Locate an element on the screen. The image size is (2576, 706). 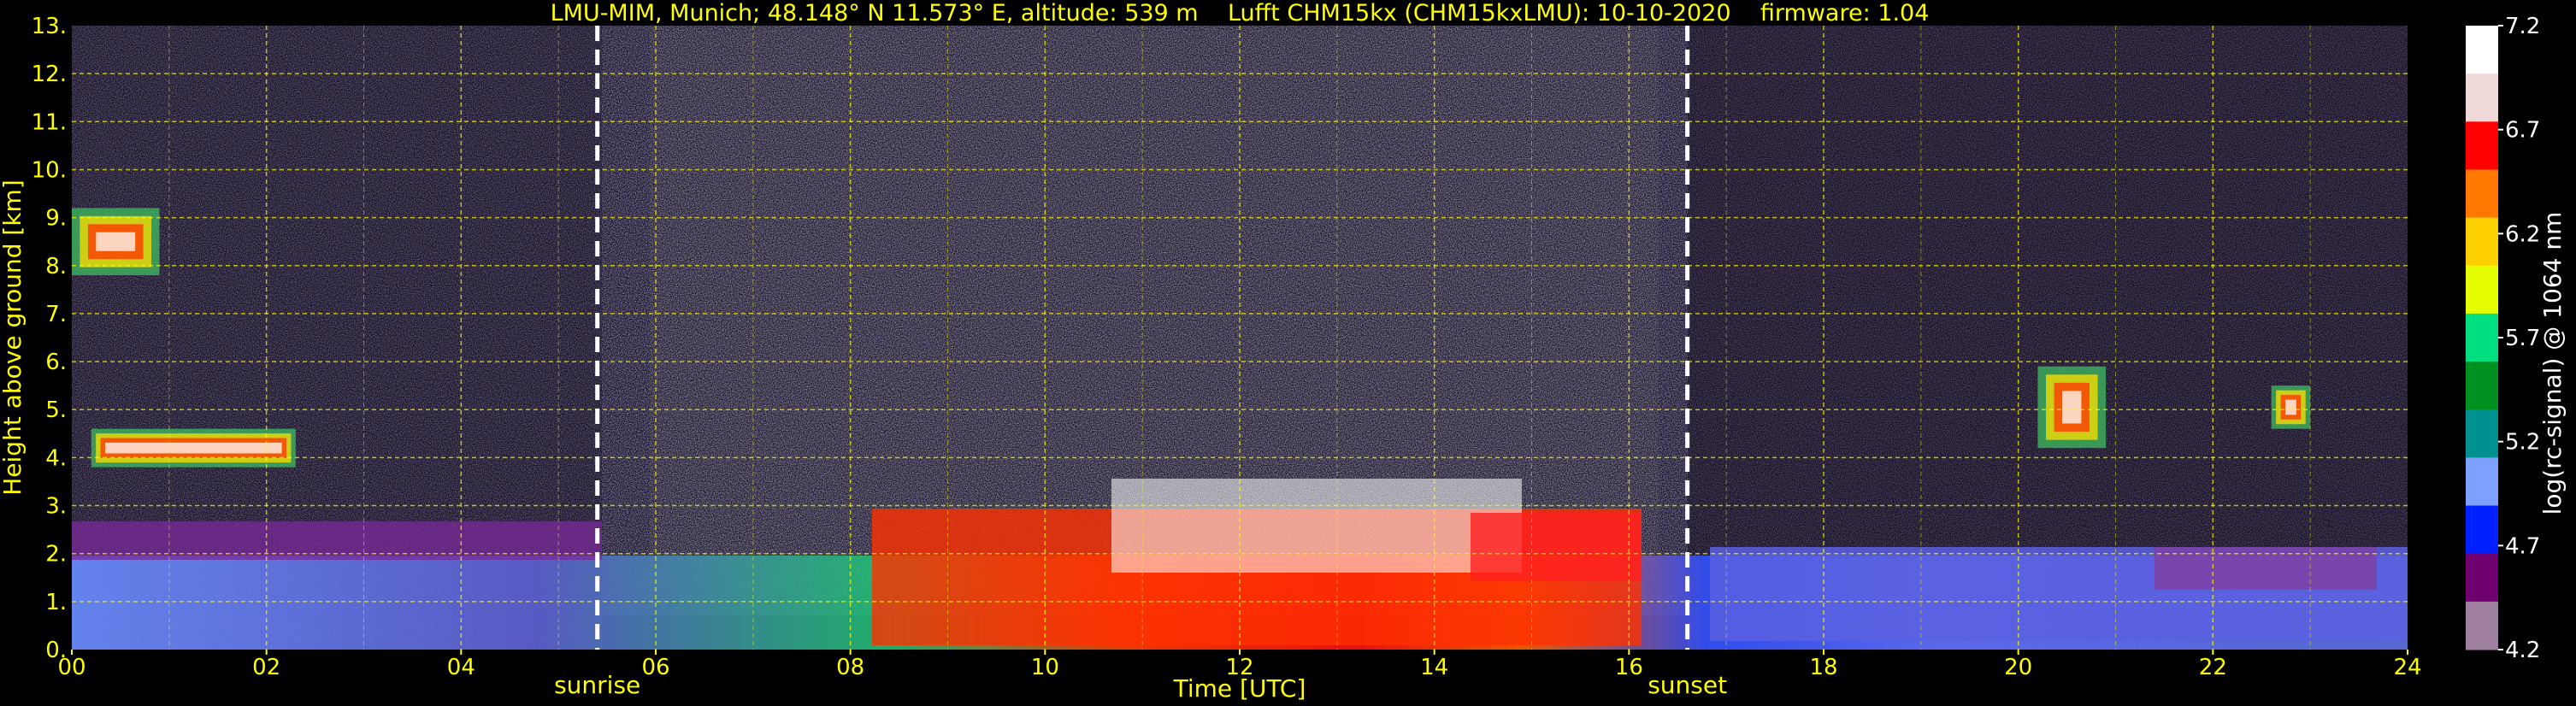
x-tick-label: 24 is located at coordinates (2407, 667).